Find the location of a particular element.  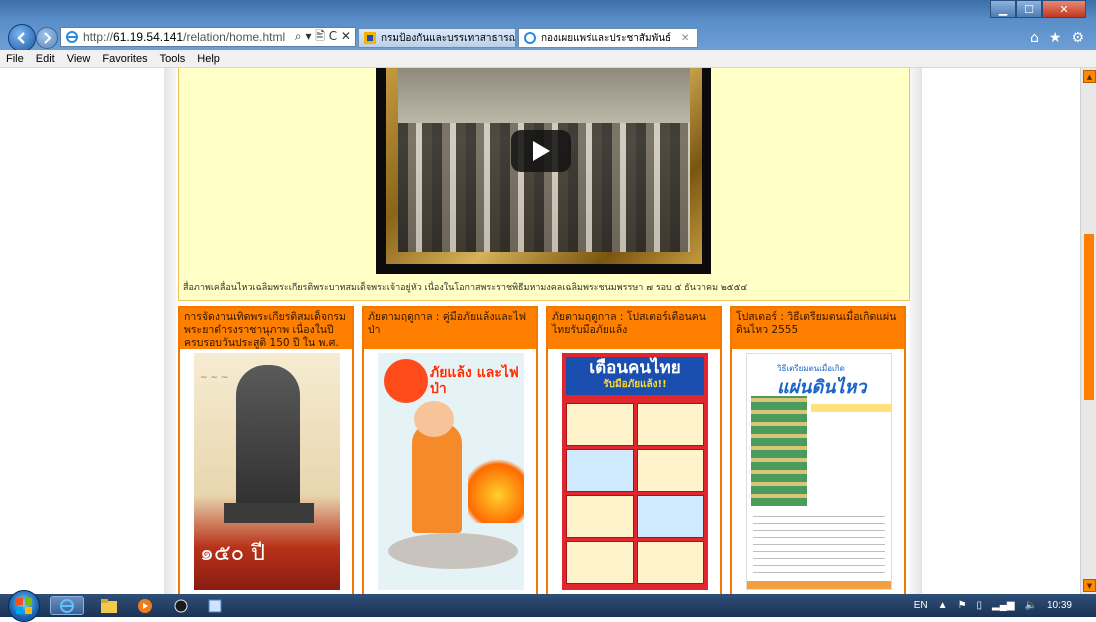

home-icon: ⌂ is located at coordinates (1034, 38).